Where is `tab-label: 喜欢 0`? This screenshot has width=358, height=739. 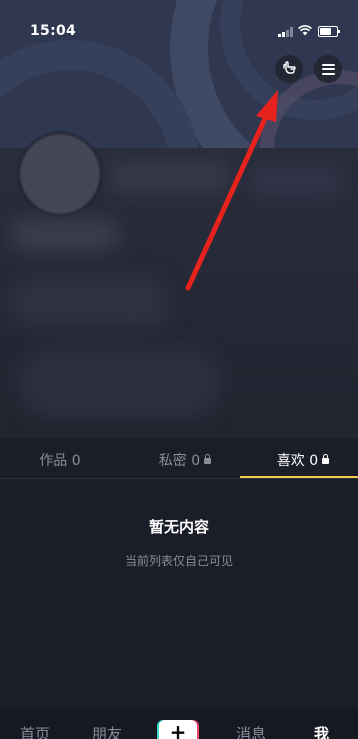
tab-label: 喜欢 0 is located at coordinates (297, 461).